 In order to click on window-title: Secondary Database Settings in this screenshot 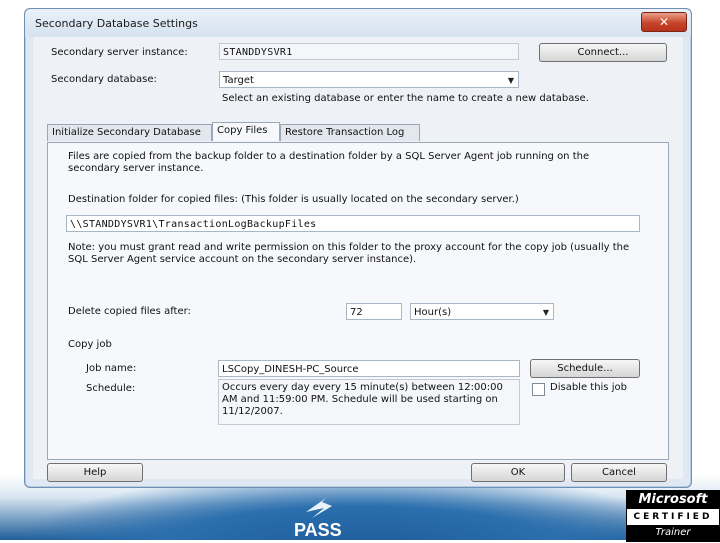, I will do `click(116, 23)`.